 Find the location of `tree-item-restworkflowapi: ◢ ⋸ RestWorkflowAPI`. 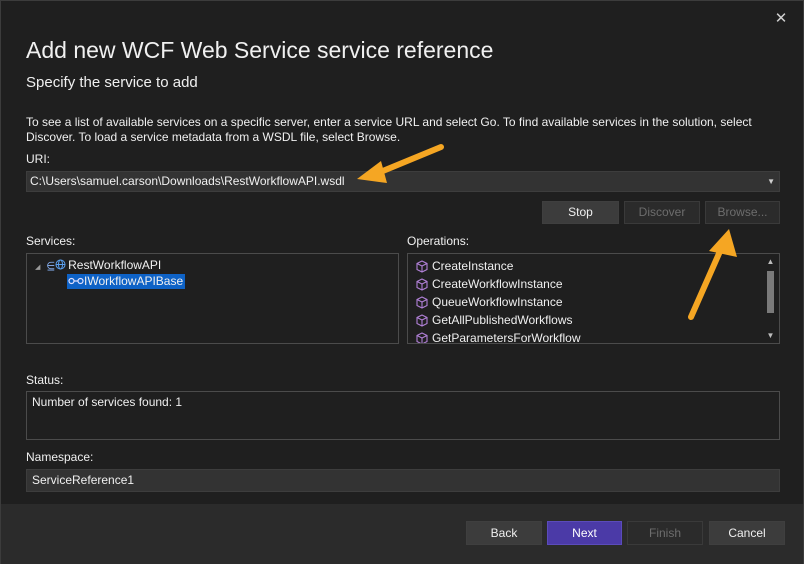

tree-item-restworkflowapi: ◢ ⋸ RestWorkflowAPI is located at coordinates (98, 266).